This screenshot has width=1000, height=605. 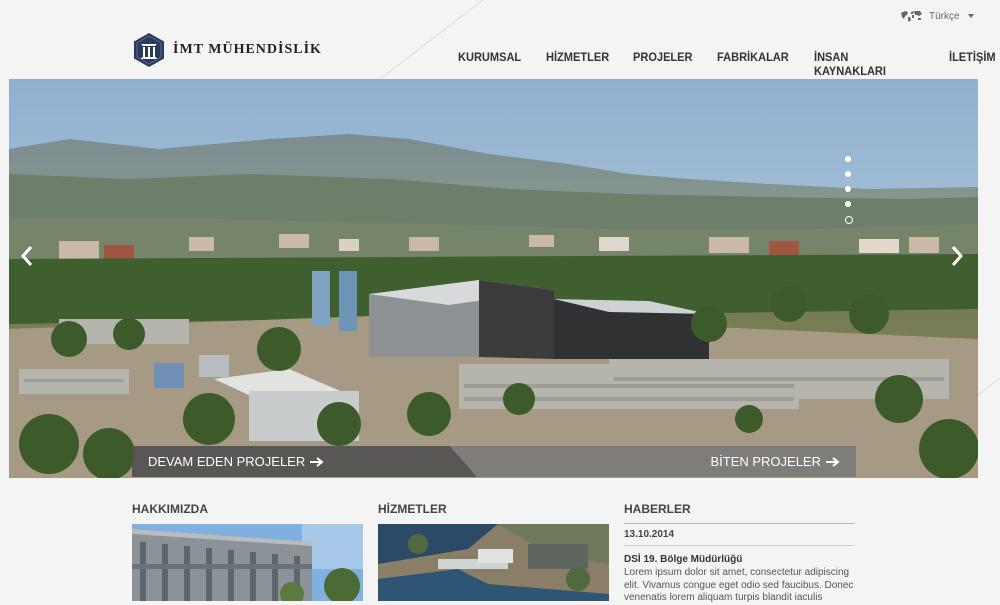 I want to click on news-headline: DSİ 19. Bölge Müdürlüğü, so click(x=683, y=559).